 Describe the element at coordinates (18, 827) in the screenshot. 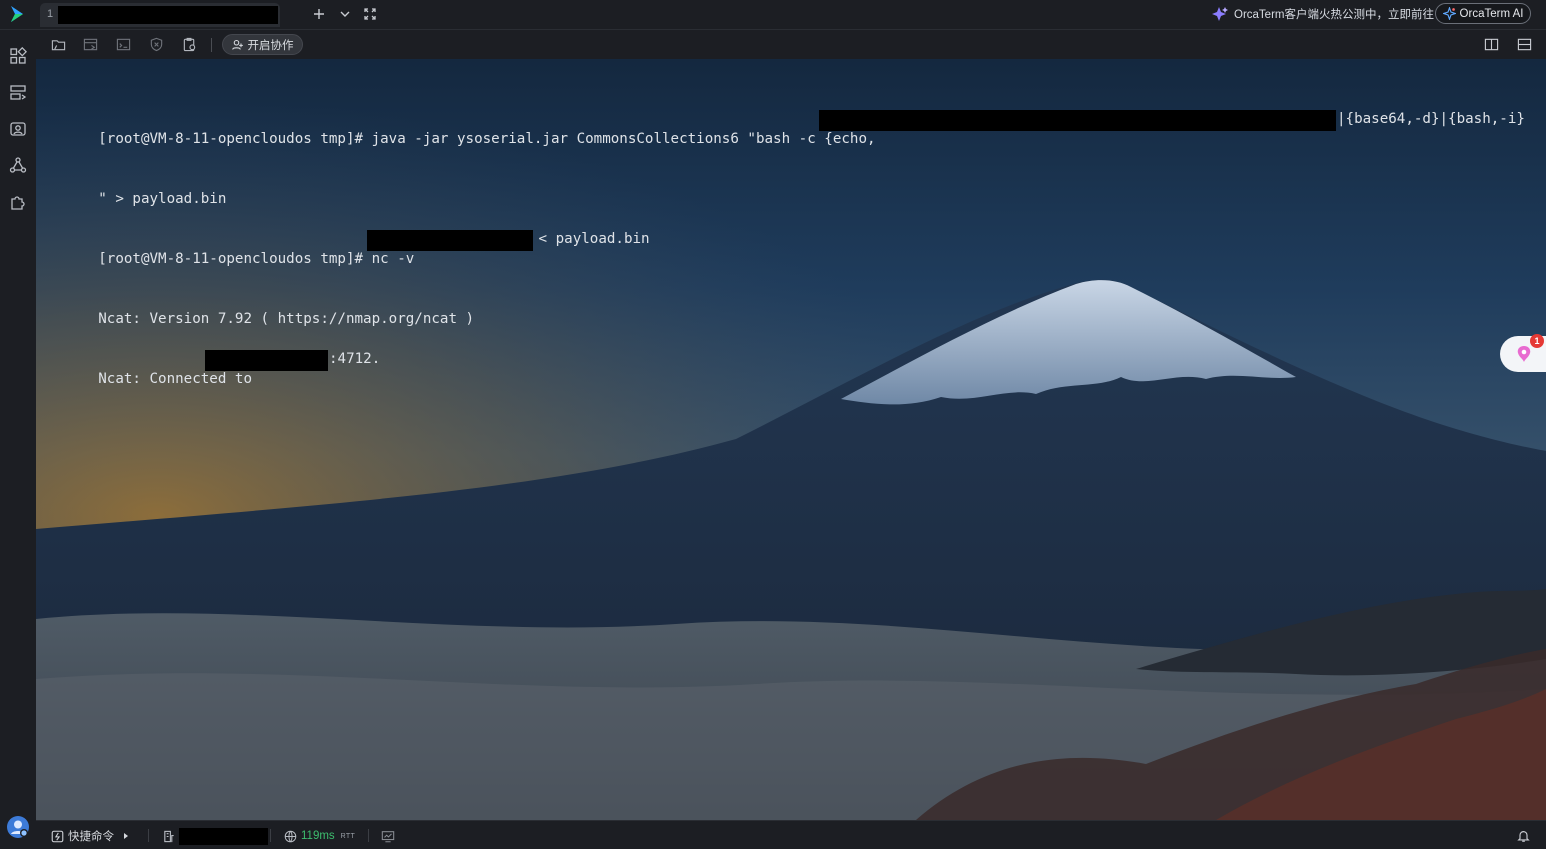

I see `user-avatar` at that location.